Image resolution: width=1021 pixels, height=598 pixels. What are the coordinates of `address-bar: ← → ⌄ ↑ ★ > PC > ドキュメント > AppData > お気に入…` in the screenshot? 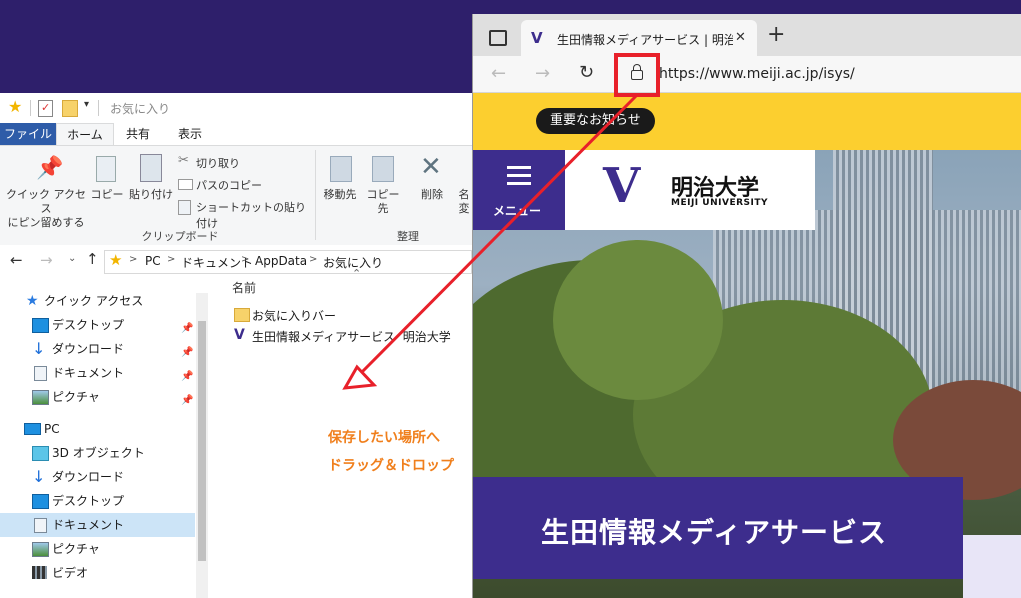 It's located at (236, 261).